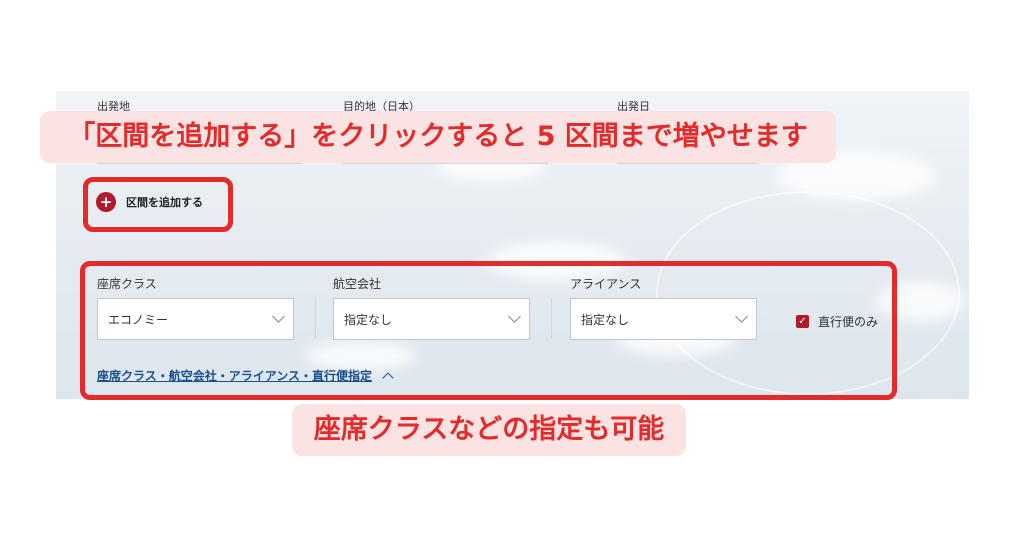 Image resolution: width=1024 pixels, height=538 pixels. I want to click on highlight-add-segment, so click(158, 204).